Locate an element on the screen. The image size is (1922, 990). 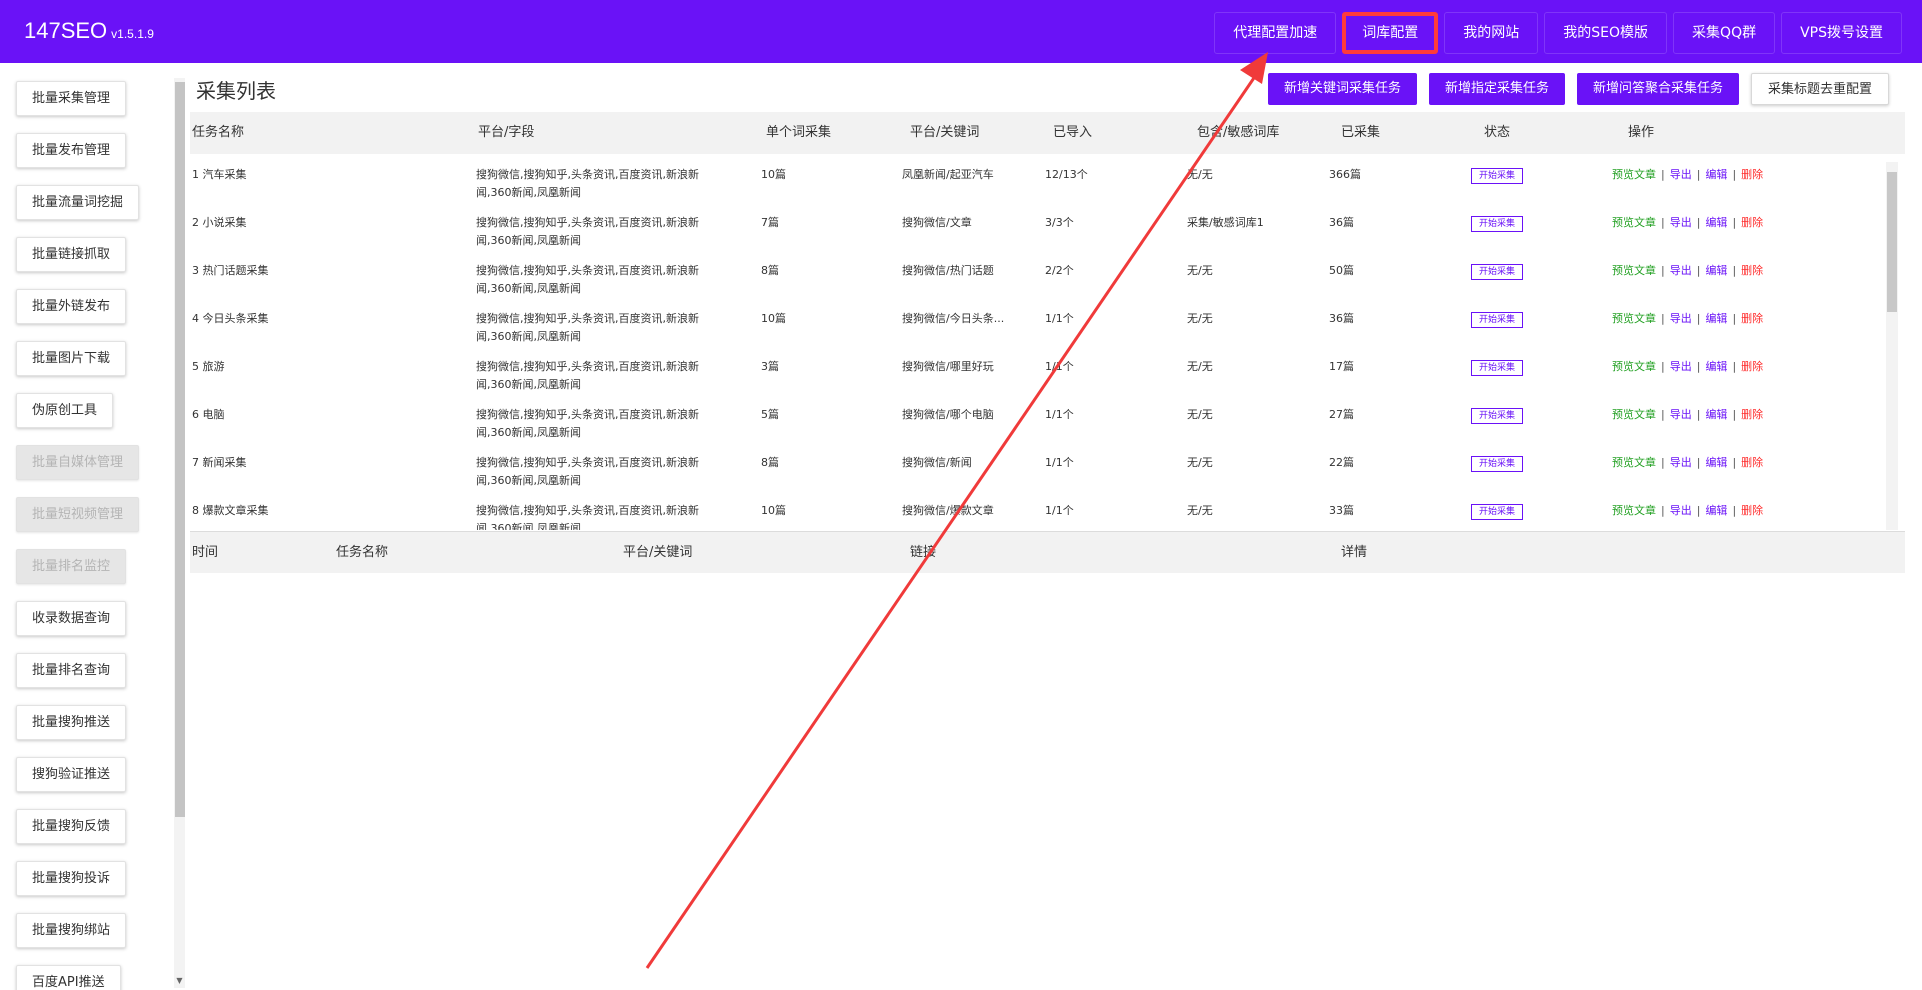
cell-collected: 36篇 is located at coordinates (1341, 222).